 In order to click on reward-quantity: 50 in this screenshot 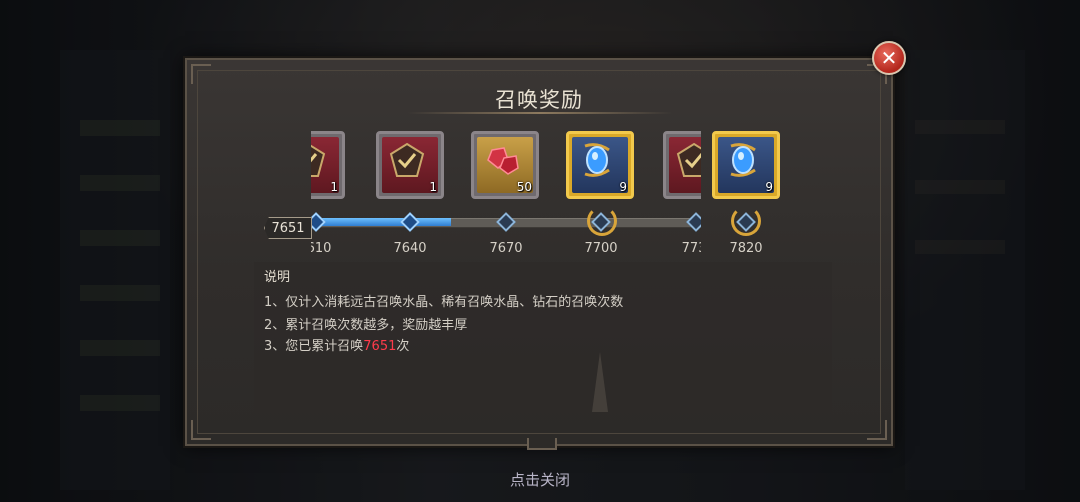, I will do `click(524, 187)`.